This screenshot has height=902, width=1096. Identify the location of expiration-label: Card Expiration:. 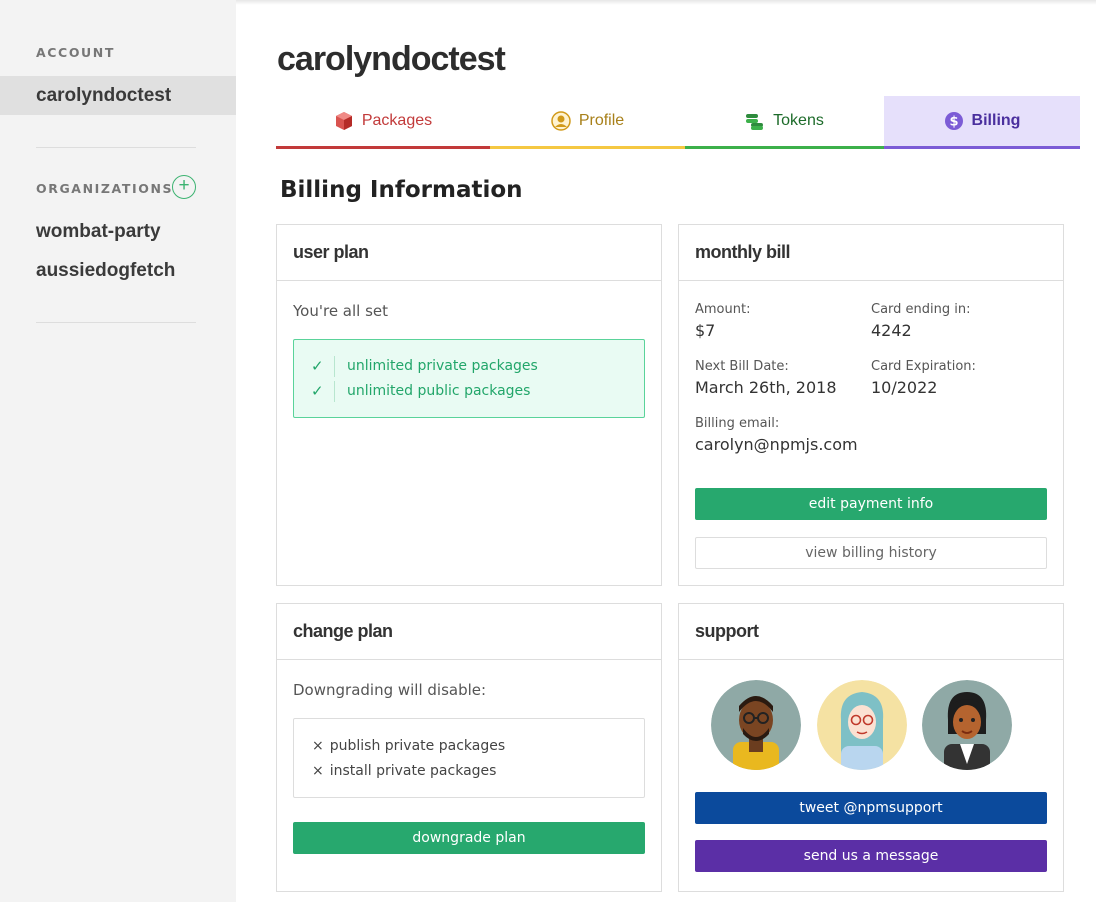
(923, 366).